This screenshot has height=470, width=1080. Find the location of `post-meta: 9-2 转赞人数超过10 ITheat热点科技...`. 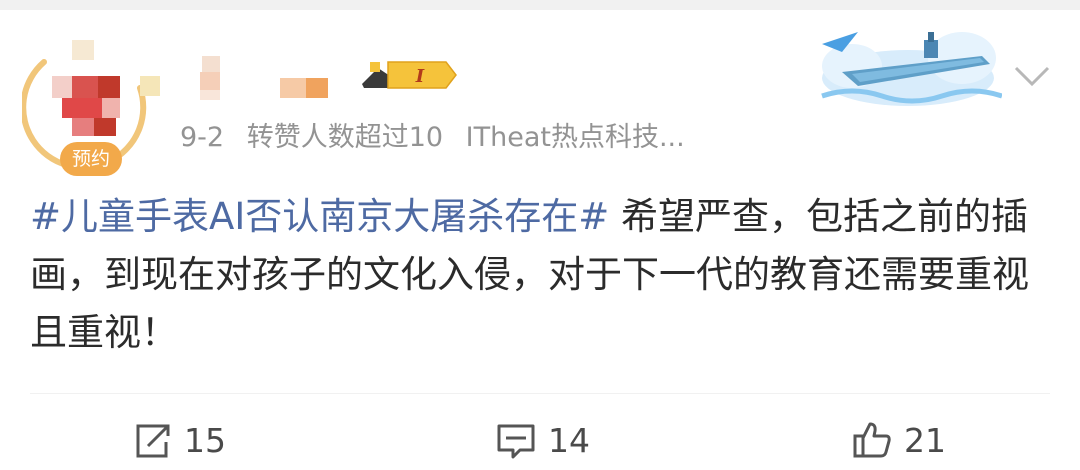

post-meta: 9-2 转赞人数超过10 ITheat热点科技... is located at coordinates (480, 138).